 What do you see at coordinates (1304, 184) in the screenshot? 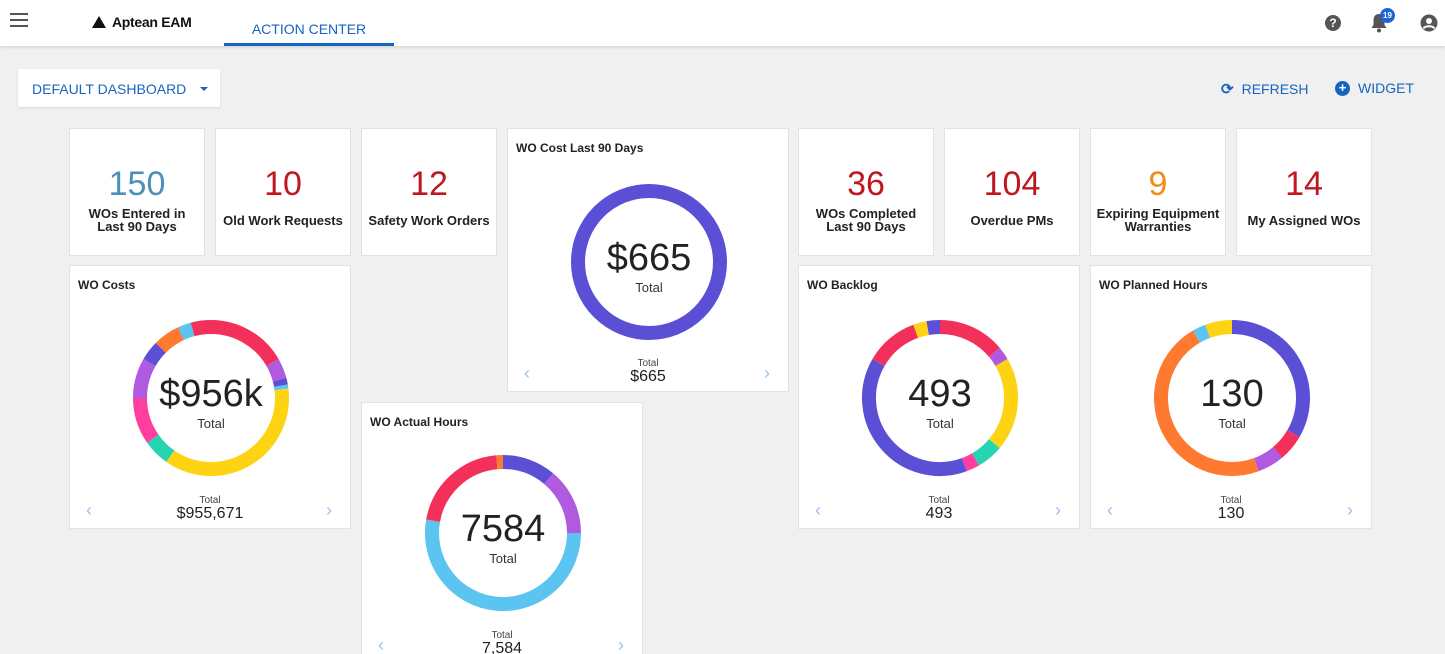
I see `kpi-value: 14` at bounding box center [1304, 184].